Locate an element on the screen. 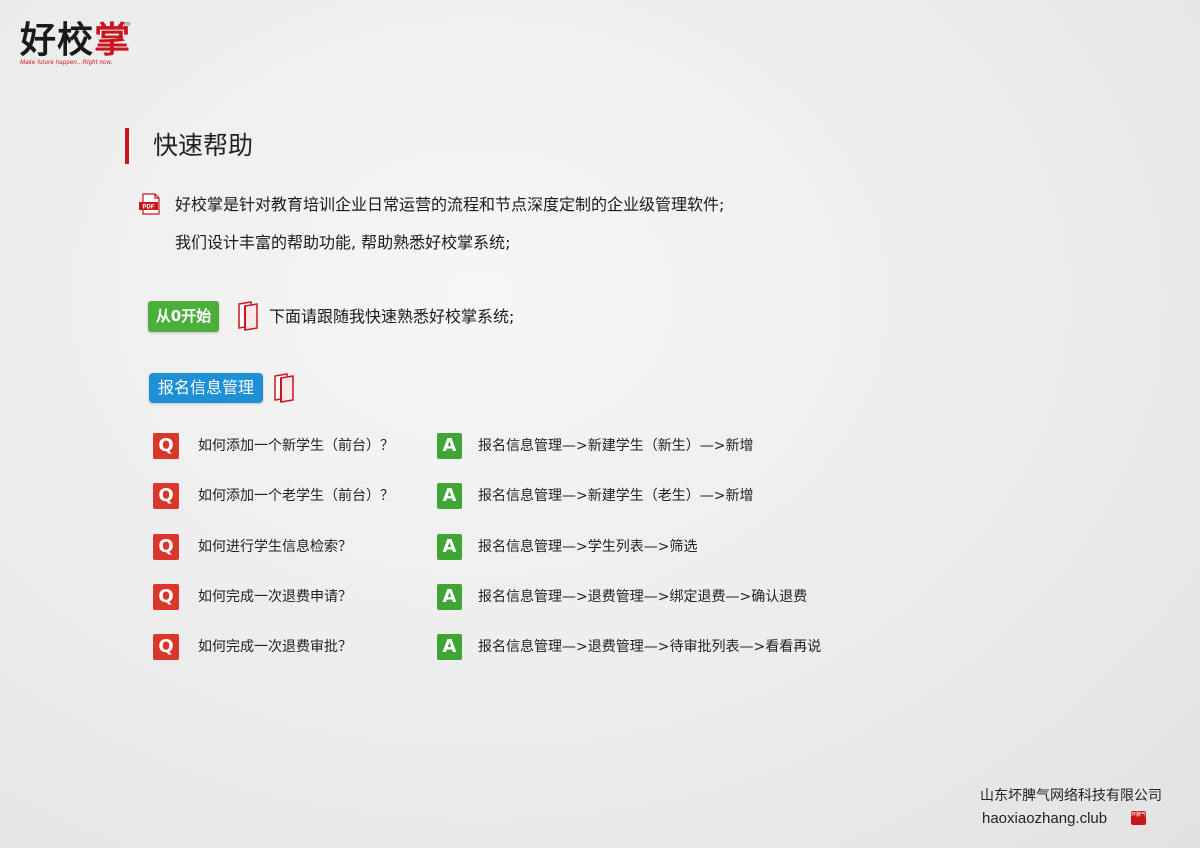 The width and height of the screenshot is (1200, 848). logo-char-1: 好 is located at coordinates (39, 40).